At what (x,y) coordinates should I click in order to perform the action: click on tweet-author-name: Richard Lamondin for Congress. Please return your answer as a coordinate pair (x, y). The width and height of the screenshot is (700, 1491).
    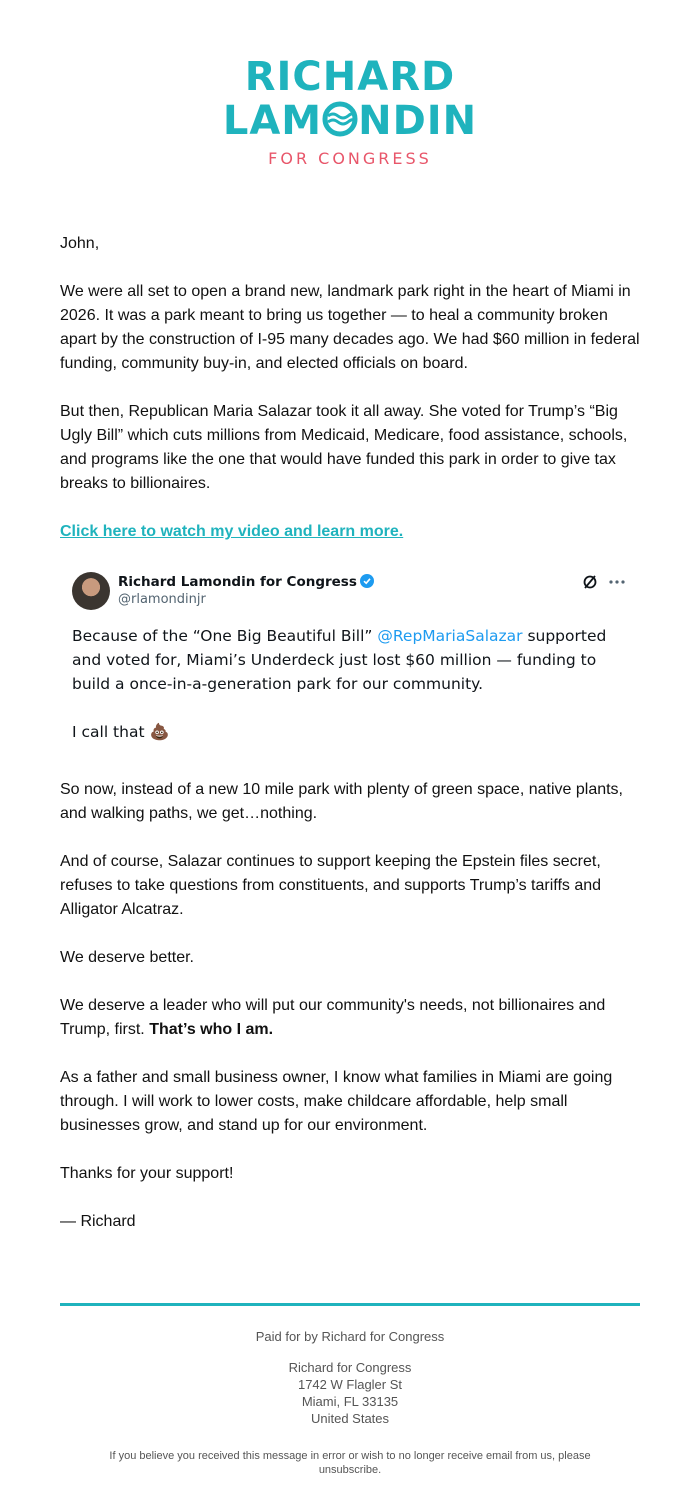
    Looking at the image, I should click on (246, 582).